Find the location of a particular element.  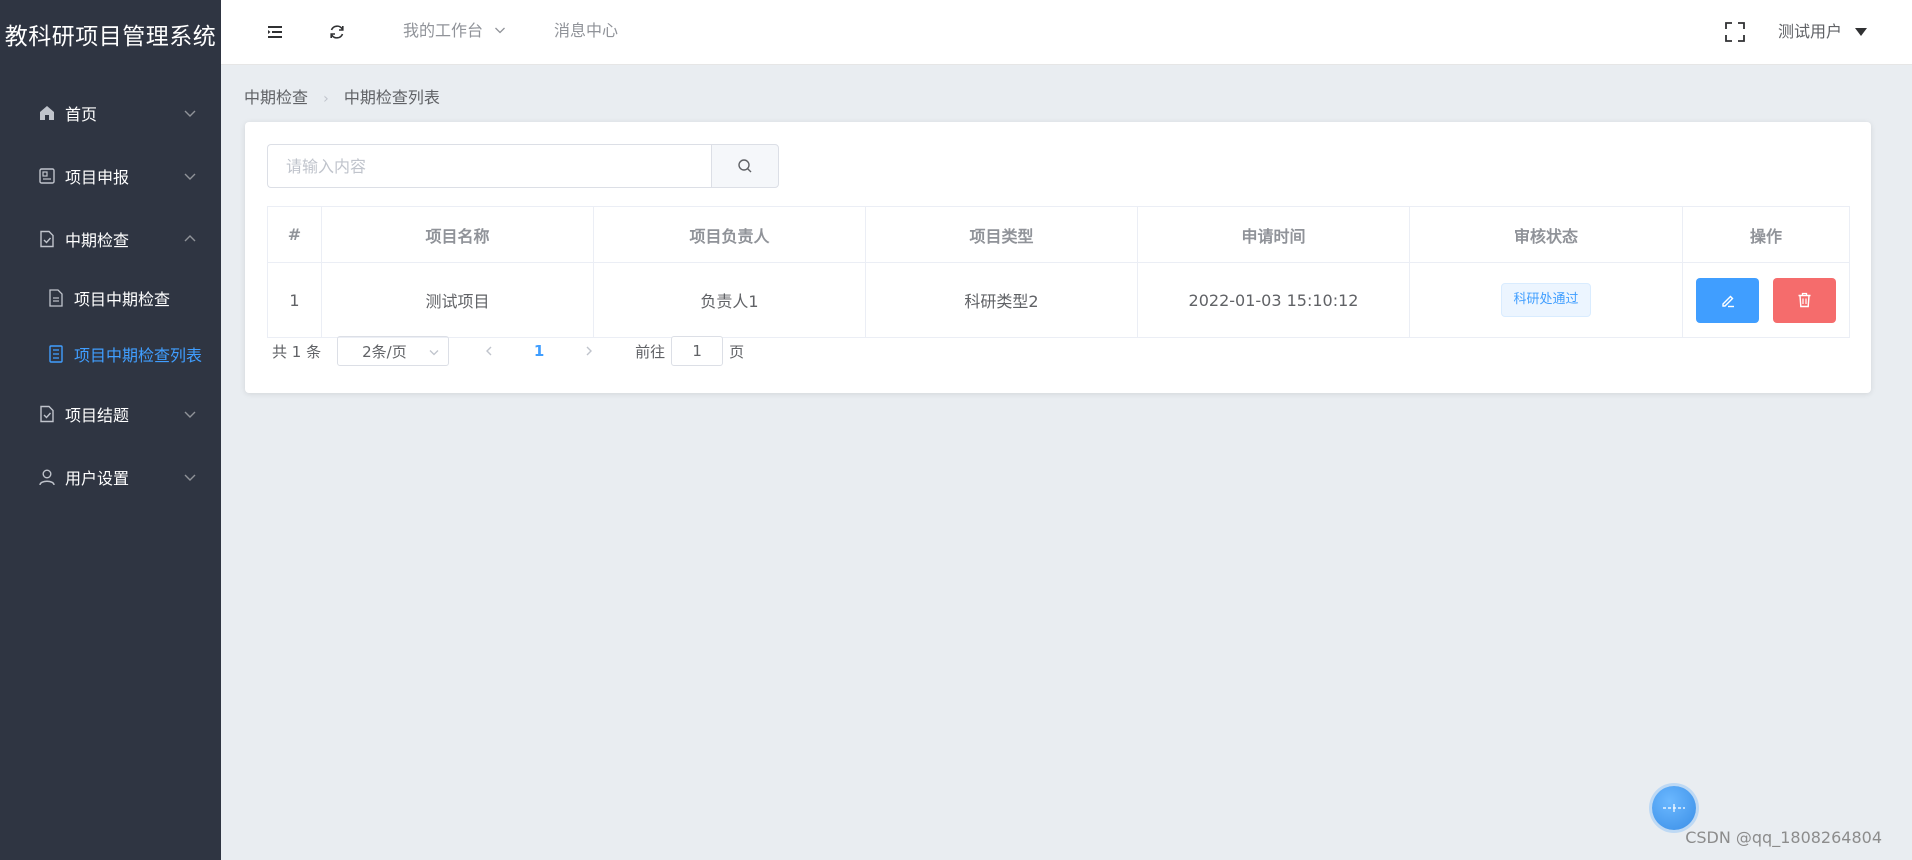

sidebar-item-label: 项目结题 is located at coordinates (97, 415).